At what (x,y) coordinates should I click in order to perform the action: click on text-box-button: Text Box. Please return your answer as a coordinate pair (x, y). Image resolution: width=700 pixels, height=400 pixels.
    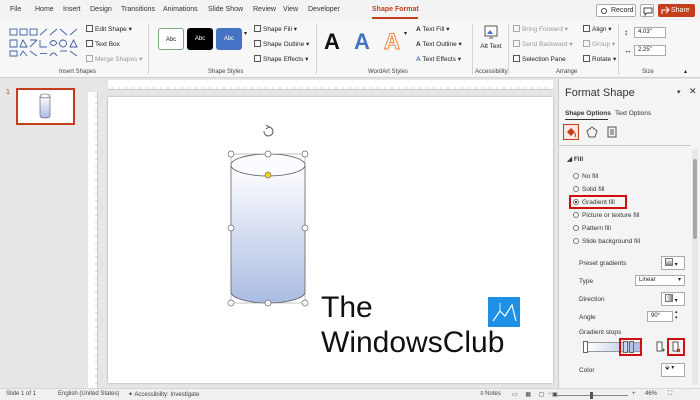
    Looking at the image, I should click on (103, 44).